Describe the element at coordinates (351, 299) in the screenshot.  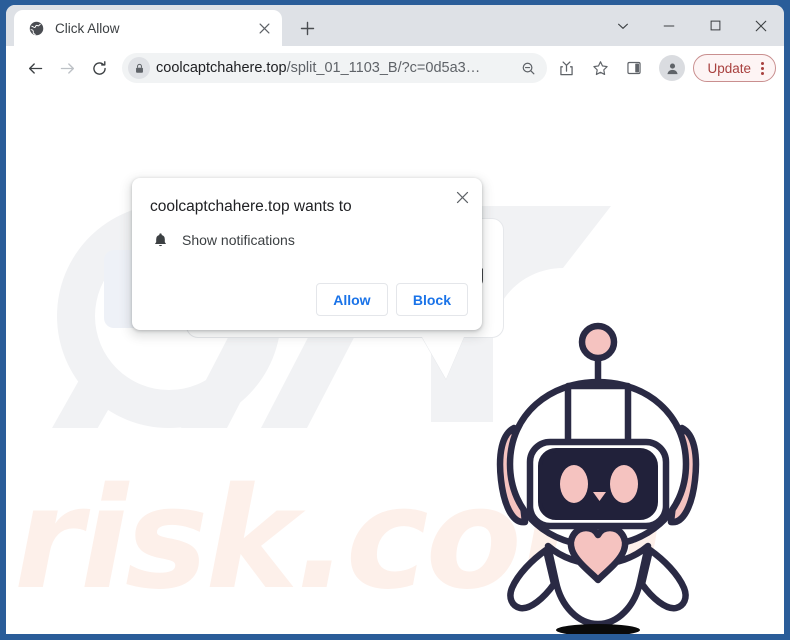
I see `allow-button: Allow` at that location.